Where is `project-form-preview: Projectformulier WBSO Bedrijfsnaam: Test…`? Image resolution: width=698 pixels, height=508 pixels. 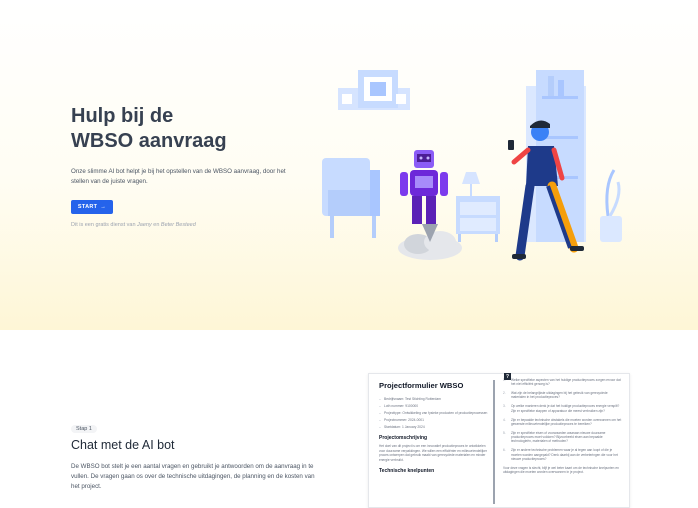 project-form-preview: Projectformulier WBSO Bedrijfsnaam: Test… is located at coordinates (499, 440).